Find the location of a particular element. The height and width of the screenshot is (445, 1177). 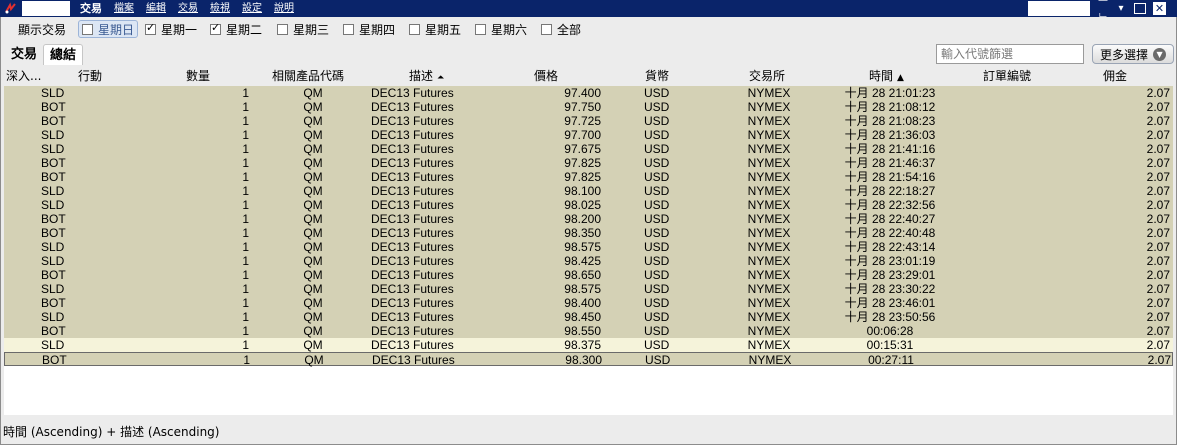

checkbox-label: 星期日 is located at coordinates (116, 29).